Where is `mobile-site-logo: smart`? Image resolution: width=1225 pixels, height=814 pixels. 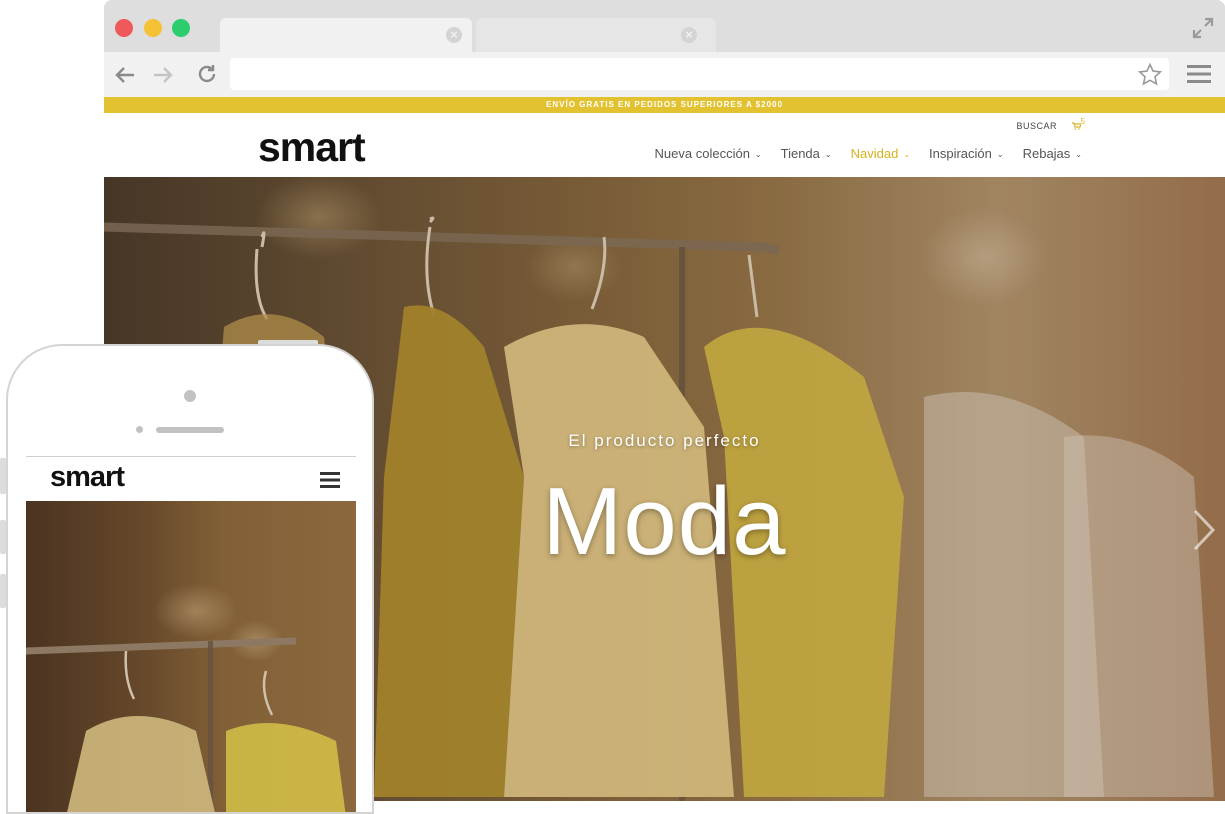 mobile-site-logo: smart is located at coordinates (87, 477).